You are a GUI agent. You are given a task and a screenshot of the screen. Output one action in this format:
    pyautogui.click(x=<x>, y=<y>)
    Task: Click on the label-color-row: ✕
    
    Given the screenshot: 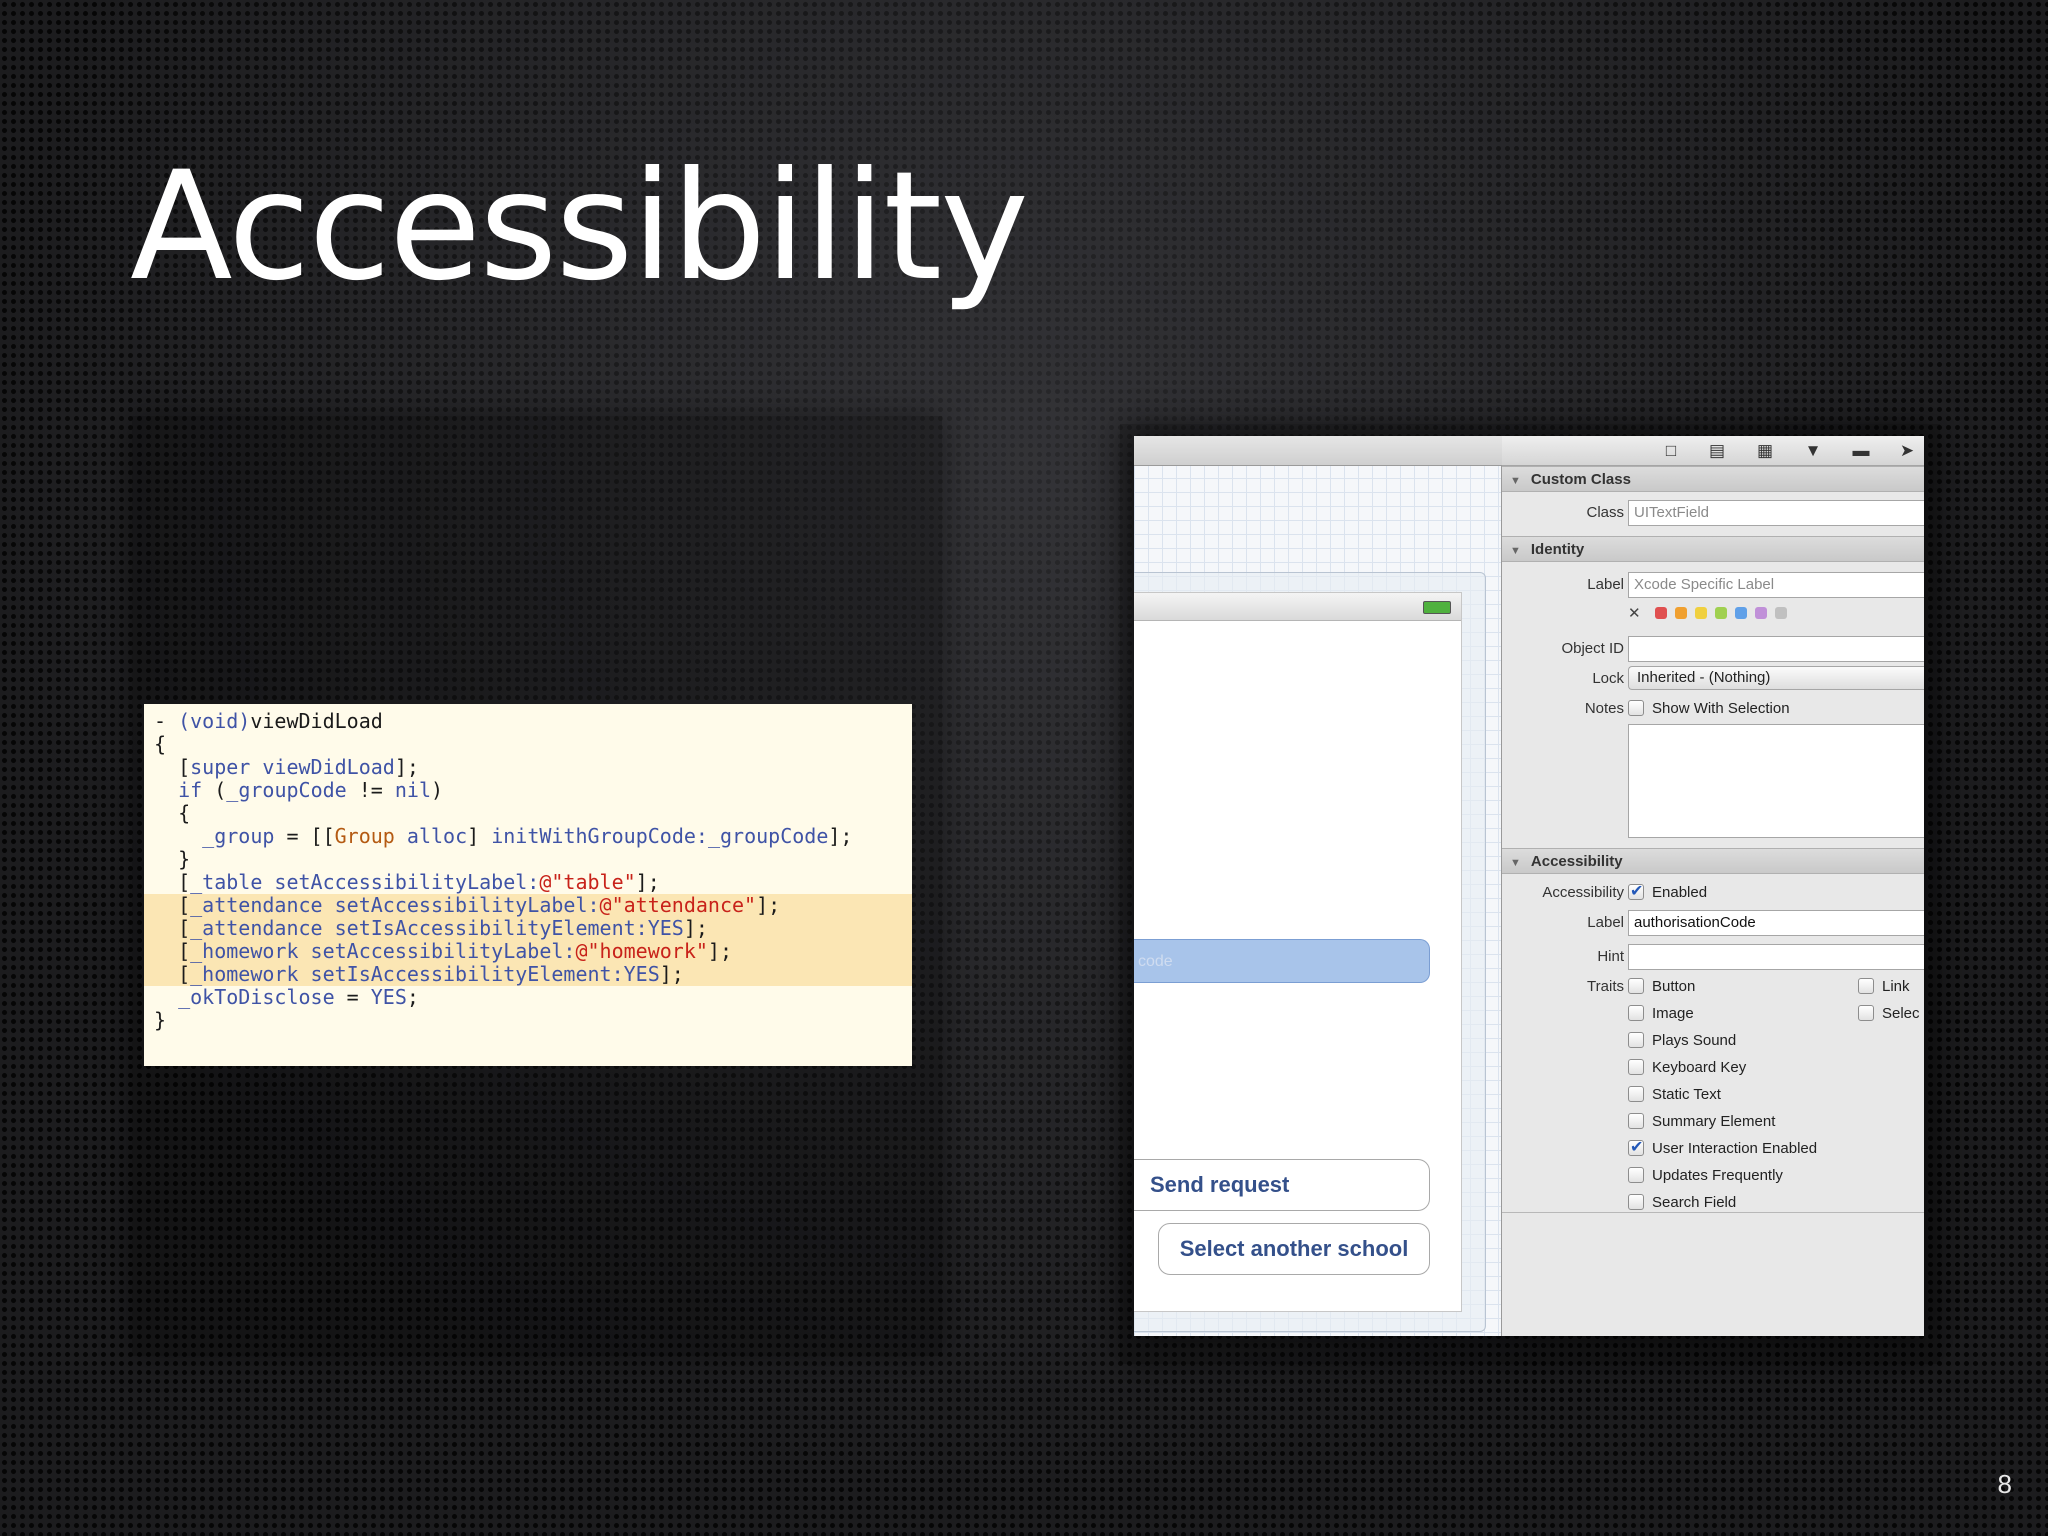 What is the action you would take?
    pyautogui.click(x=1713, y=615)
    